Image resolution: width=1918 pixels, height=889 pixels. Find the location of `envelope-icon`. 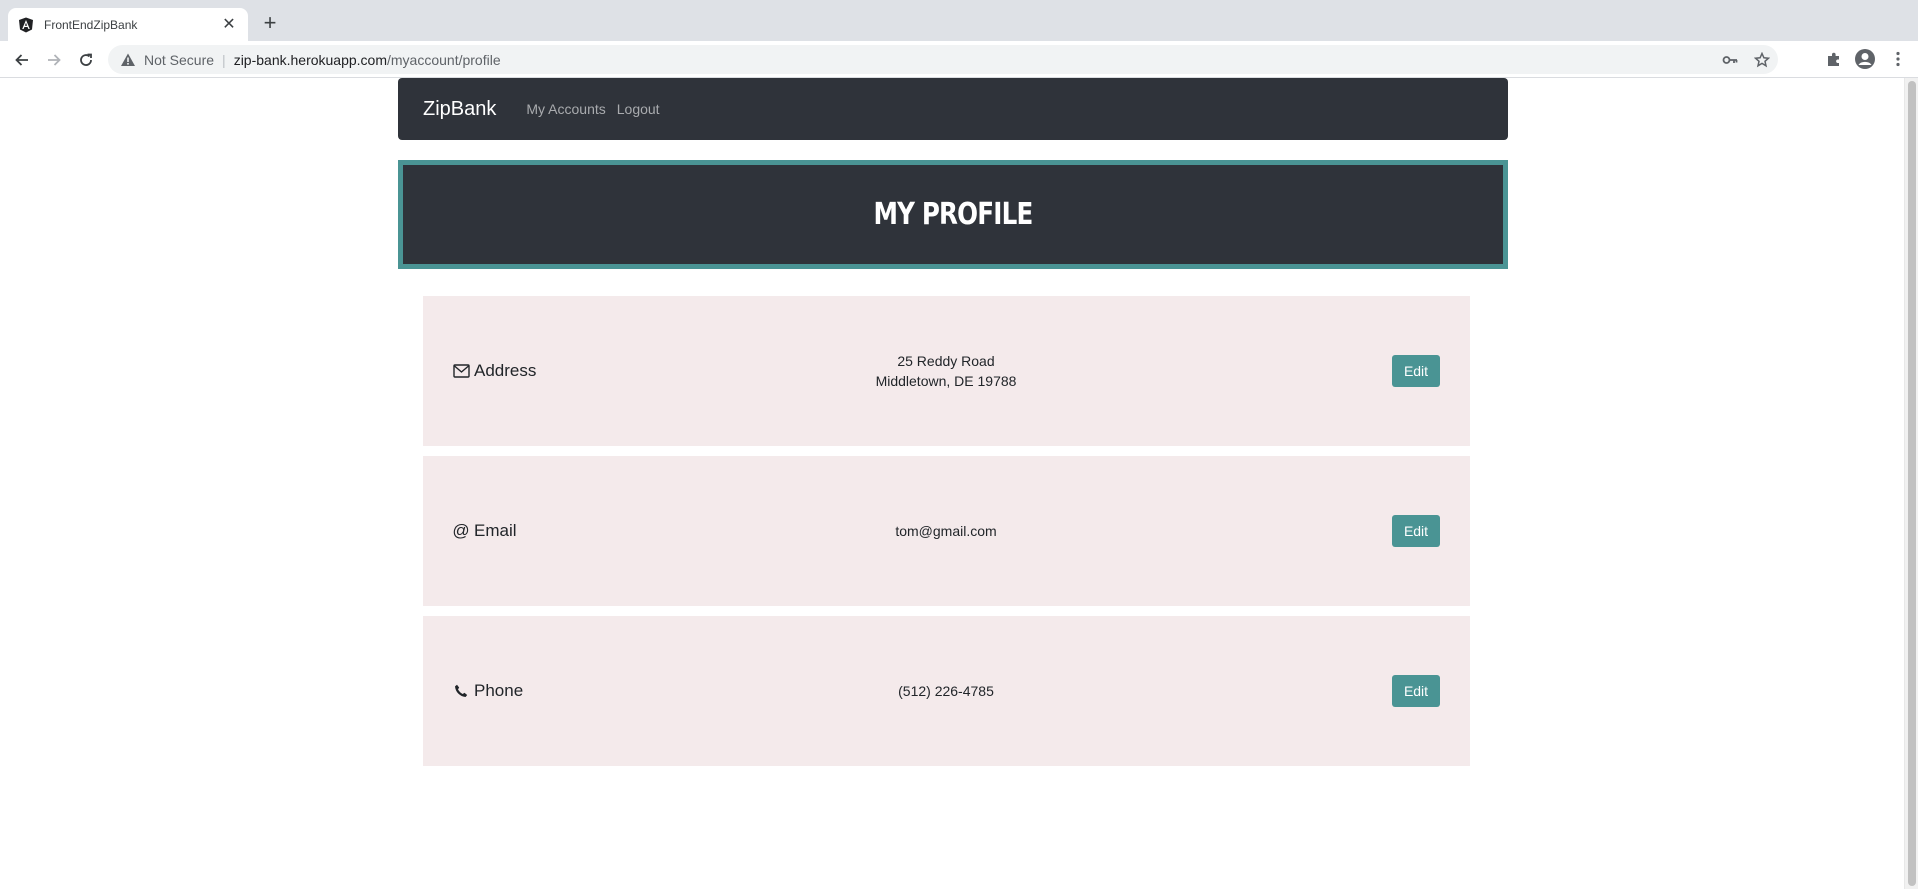

envelope-icon is located at coordinates (461, 371).